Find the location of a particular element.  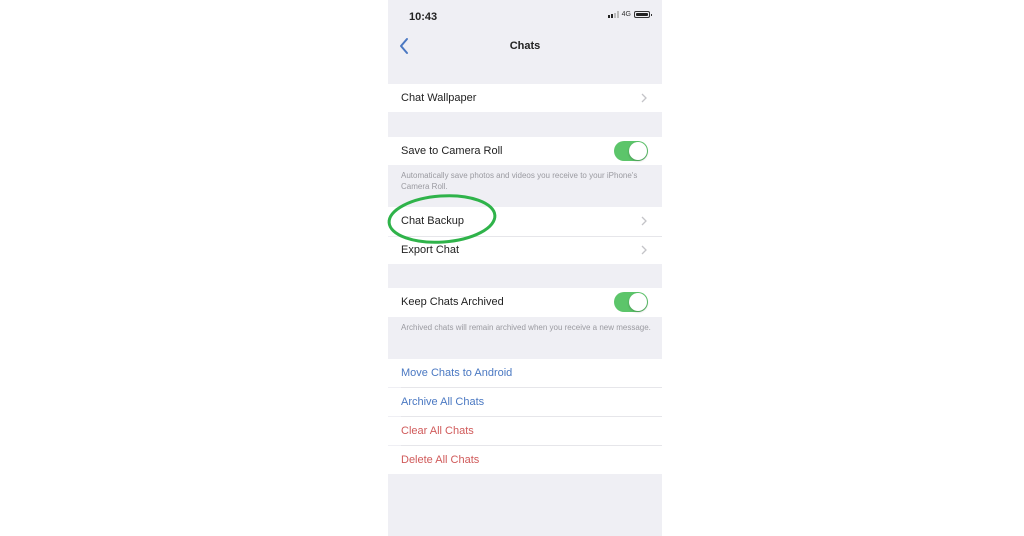

network-type: 4G is located at coordinates (626, 14).